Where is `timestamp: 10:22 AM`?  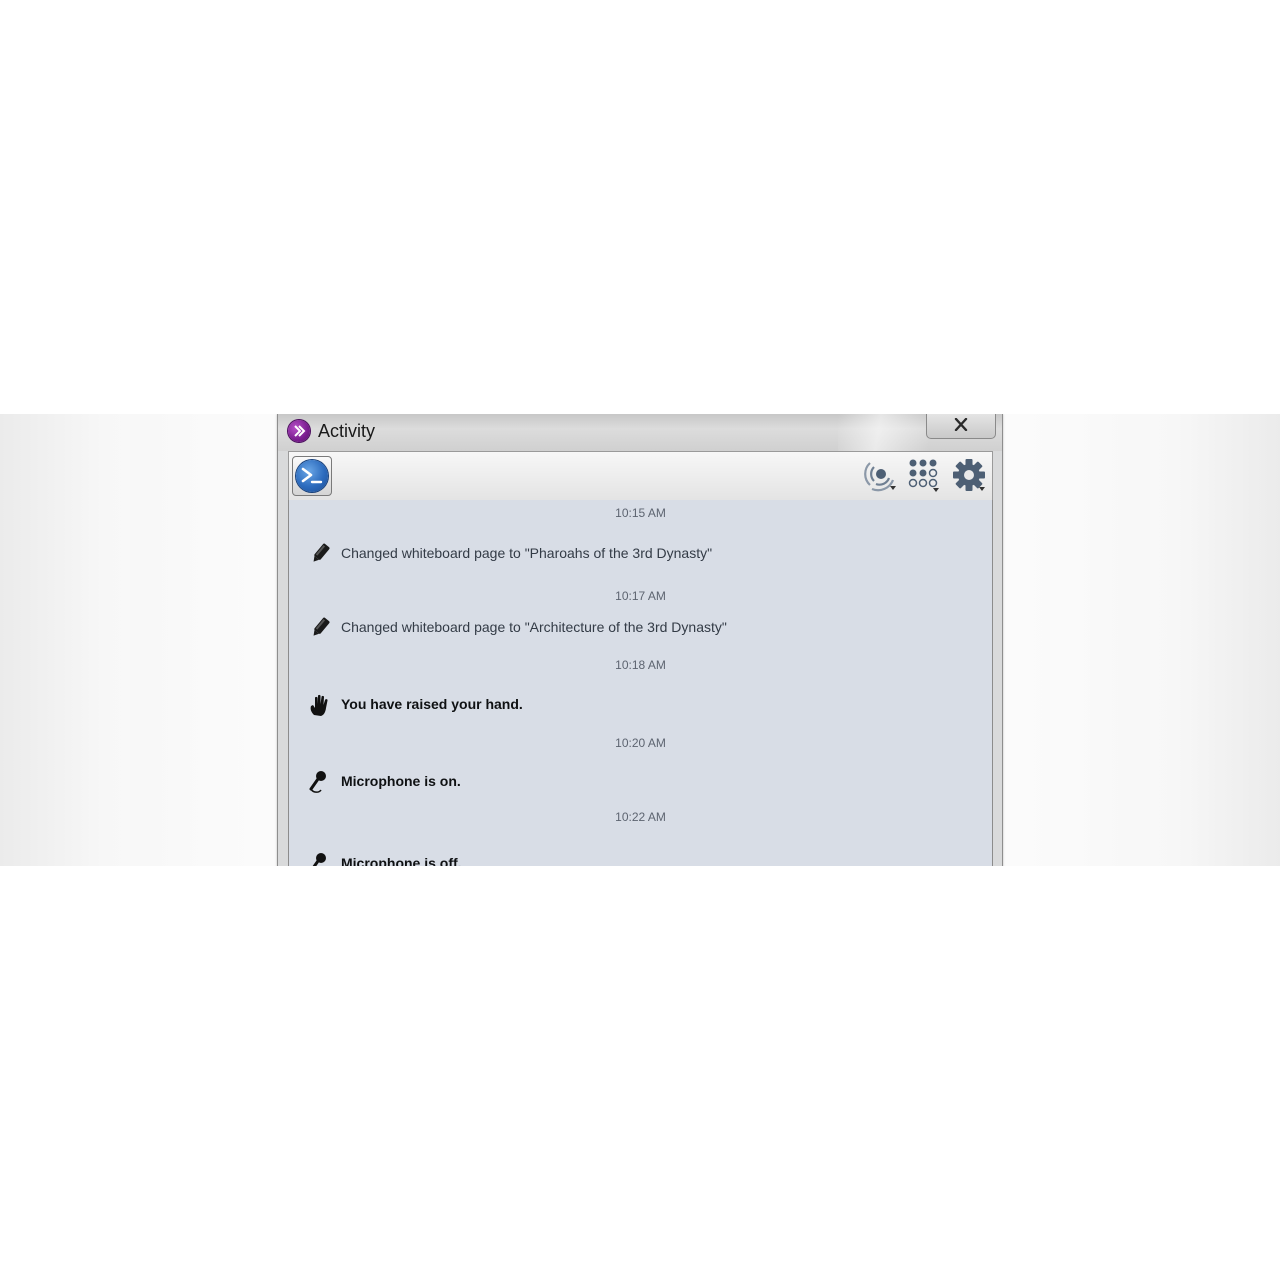 timestamp: 10:22 AM is located at coordinates (640, 817).